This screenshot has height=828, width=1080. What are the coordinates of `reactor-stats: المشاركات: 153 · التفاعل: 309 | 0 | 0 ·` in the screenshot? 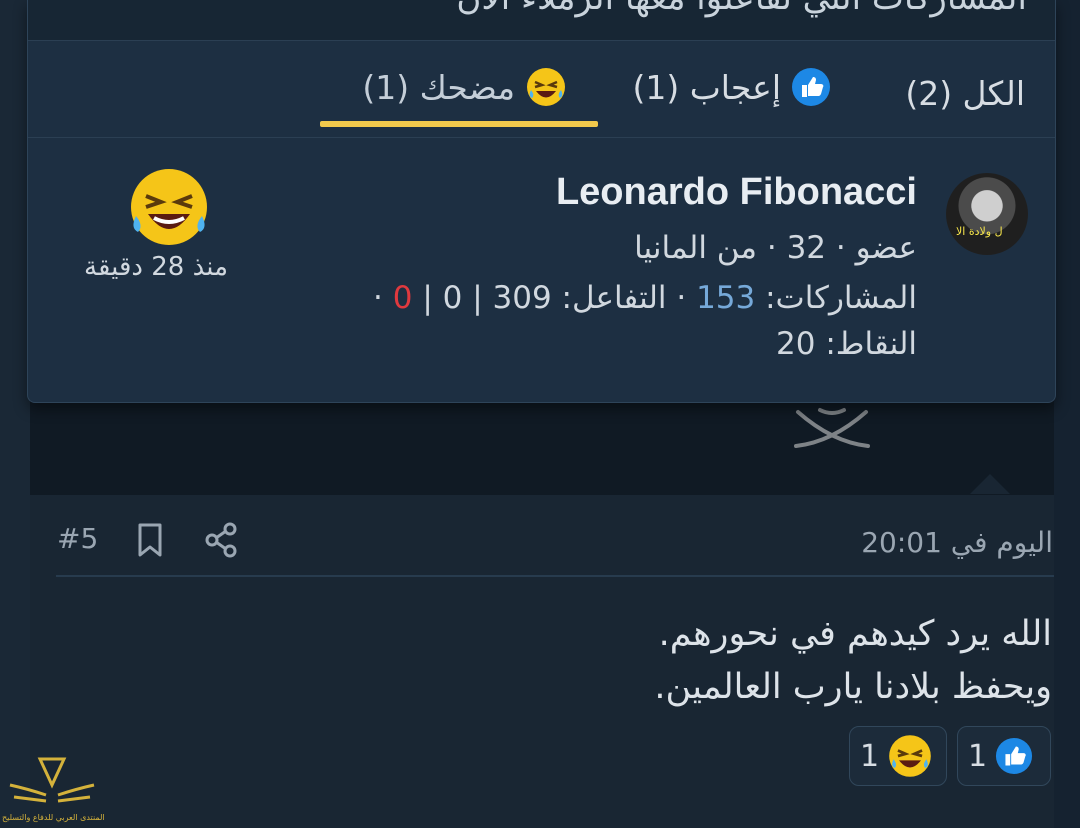 It's located at (645, 298).